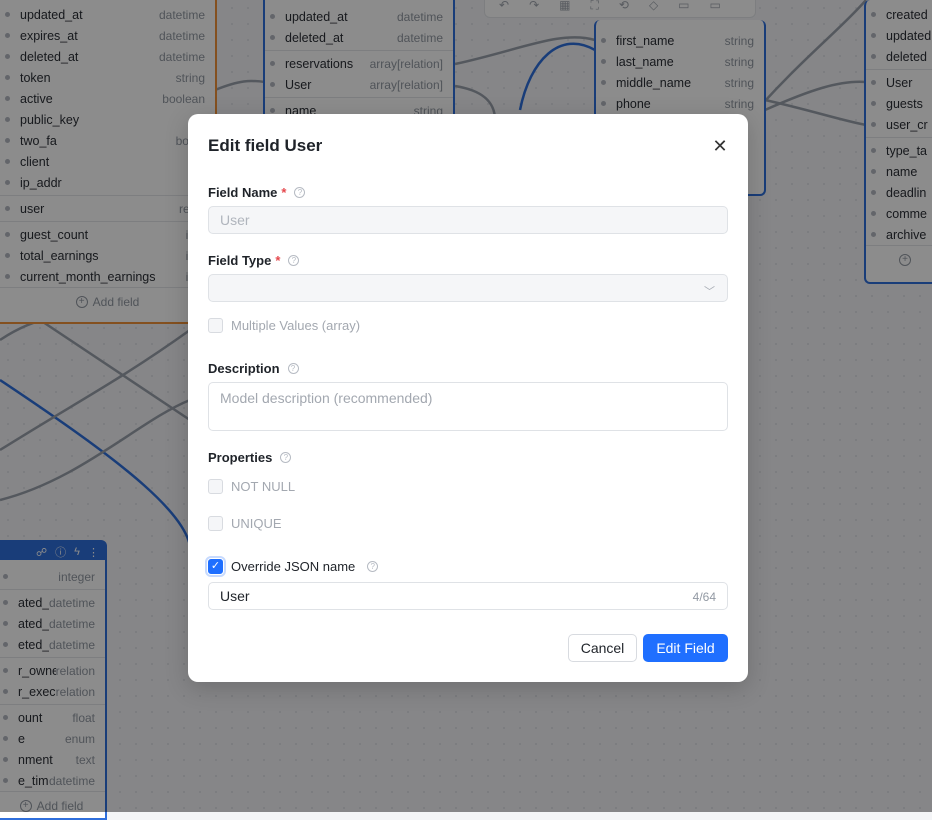 This screenshot has height=820, width=932. What do you see at coordinates (265, 145) in the screenshot?
I see `dialog-title: Edit field User` at bounding box center [265, 145].